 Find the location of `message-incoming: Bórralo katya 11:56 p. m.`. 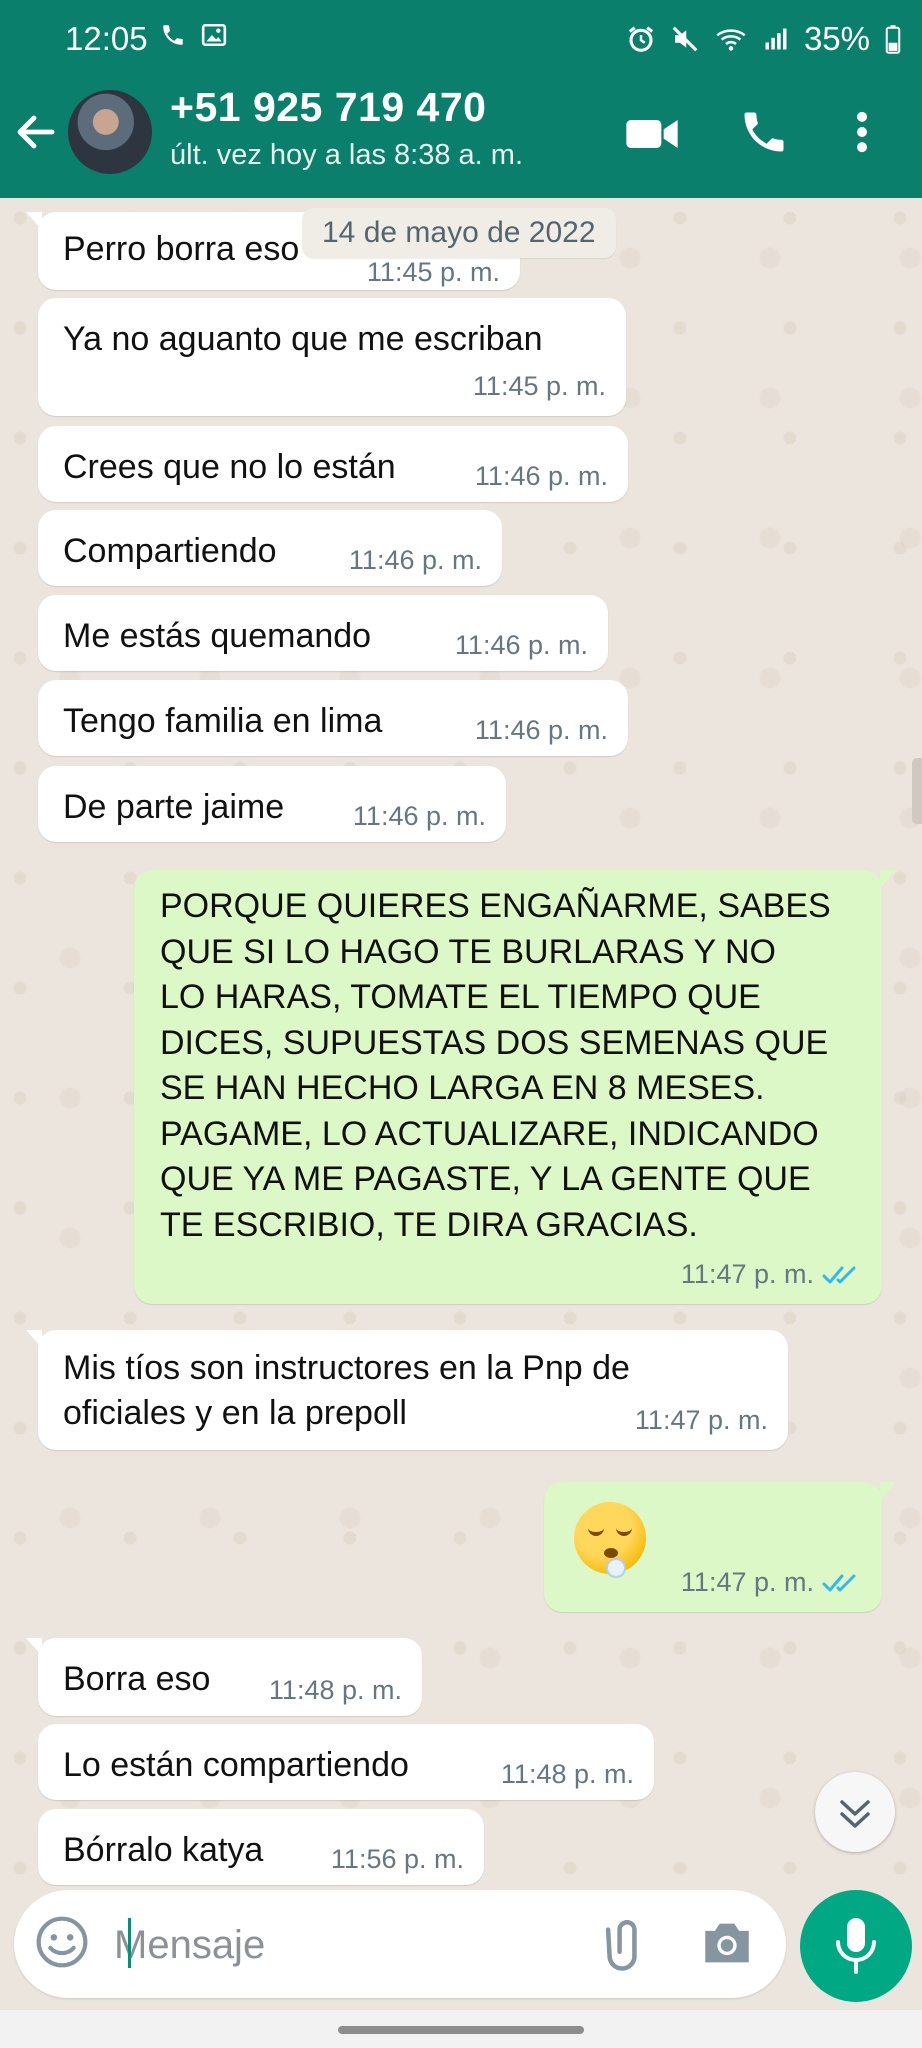

message-incoming: Bórralo katya 11:56 p. m. is located at coordinates (261, 1847).